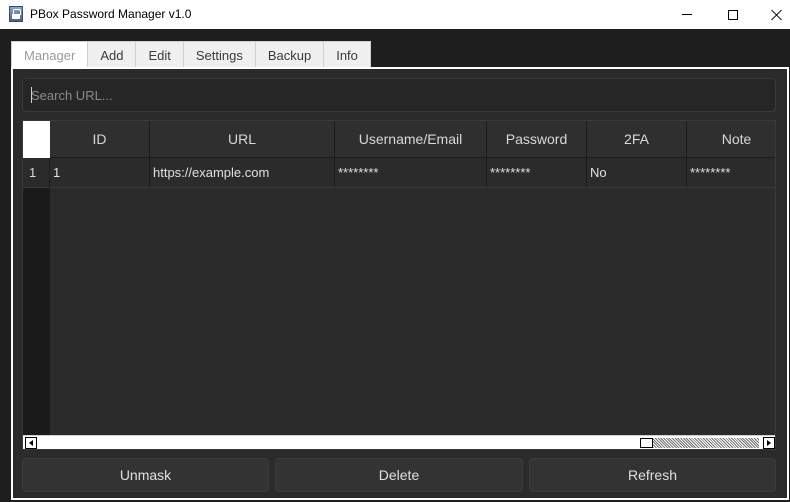 The height and width of the screenshot is (502, 790). What do you see at coordinates (637, 139) in the screenshot?
I see `column-header-2fa: 2FA` at bounding box center [637, 139].